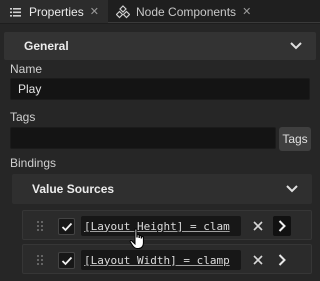 This screenshot has height=281, width=320. I want to click on tab-node-components-label: Node Components, so click(186, 11).